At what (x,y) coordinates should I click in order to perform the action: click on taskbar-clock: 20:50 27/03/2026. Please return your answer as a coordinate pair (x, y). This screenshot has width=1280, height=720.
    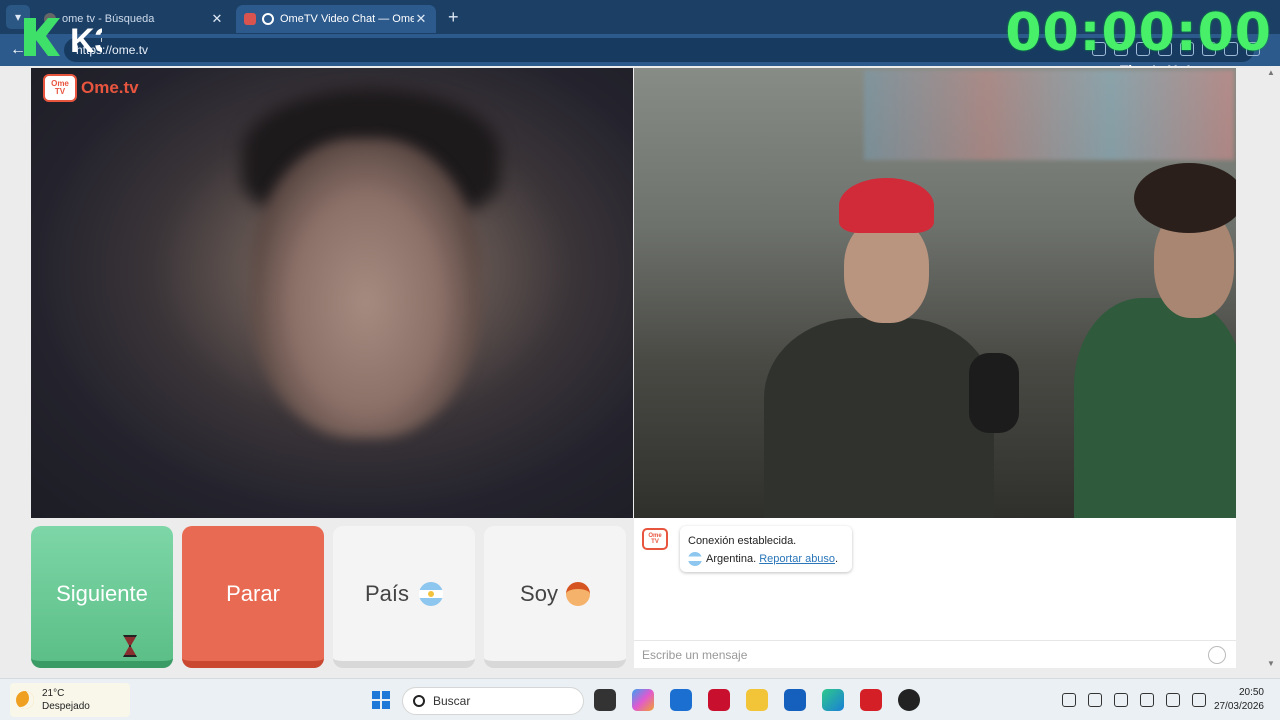
    Looking at the image, I should click on (1239, 700).